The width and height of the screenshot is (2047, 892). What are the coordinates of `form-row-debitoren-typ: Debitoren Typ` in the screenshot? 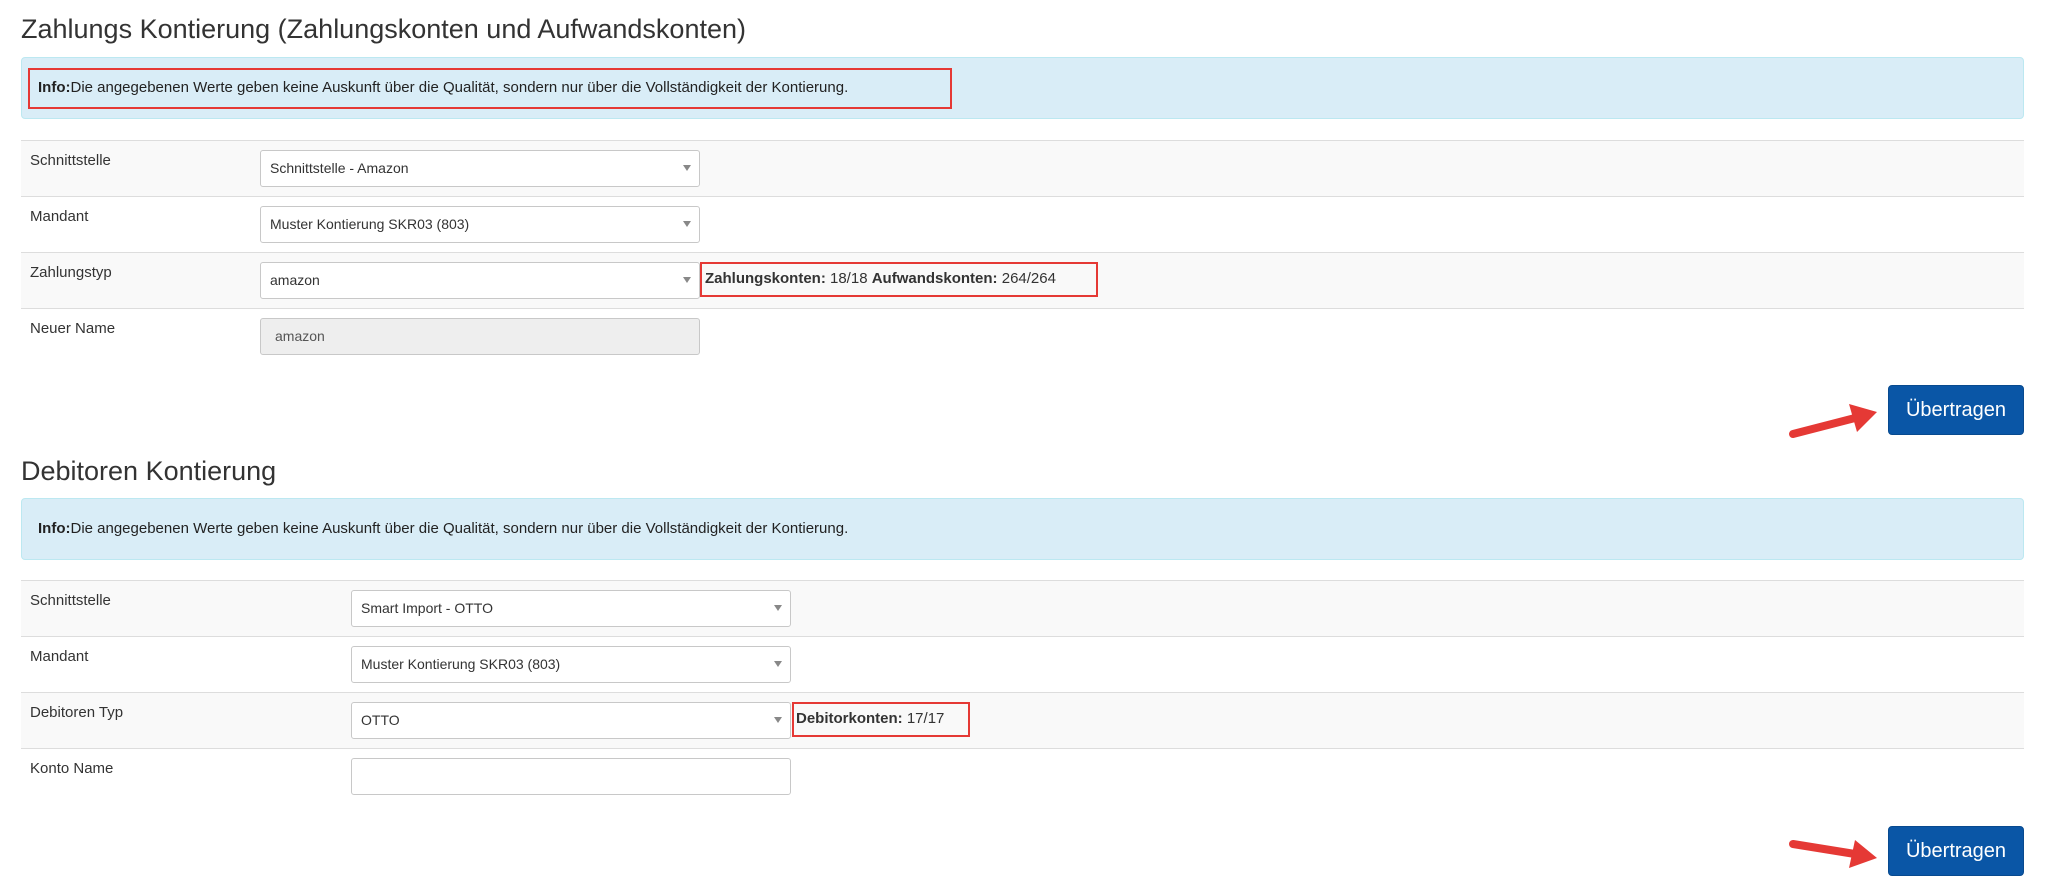 It's located at (1022, 720).